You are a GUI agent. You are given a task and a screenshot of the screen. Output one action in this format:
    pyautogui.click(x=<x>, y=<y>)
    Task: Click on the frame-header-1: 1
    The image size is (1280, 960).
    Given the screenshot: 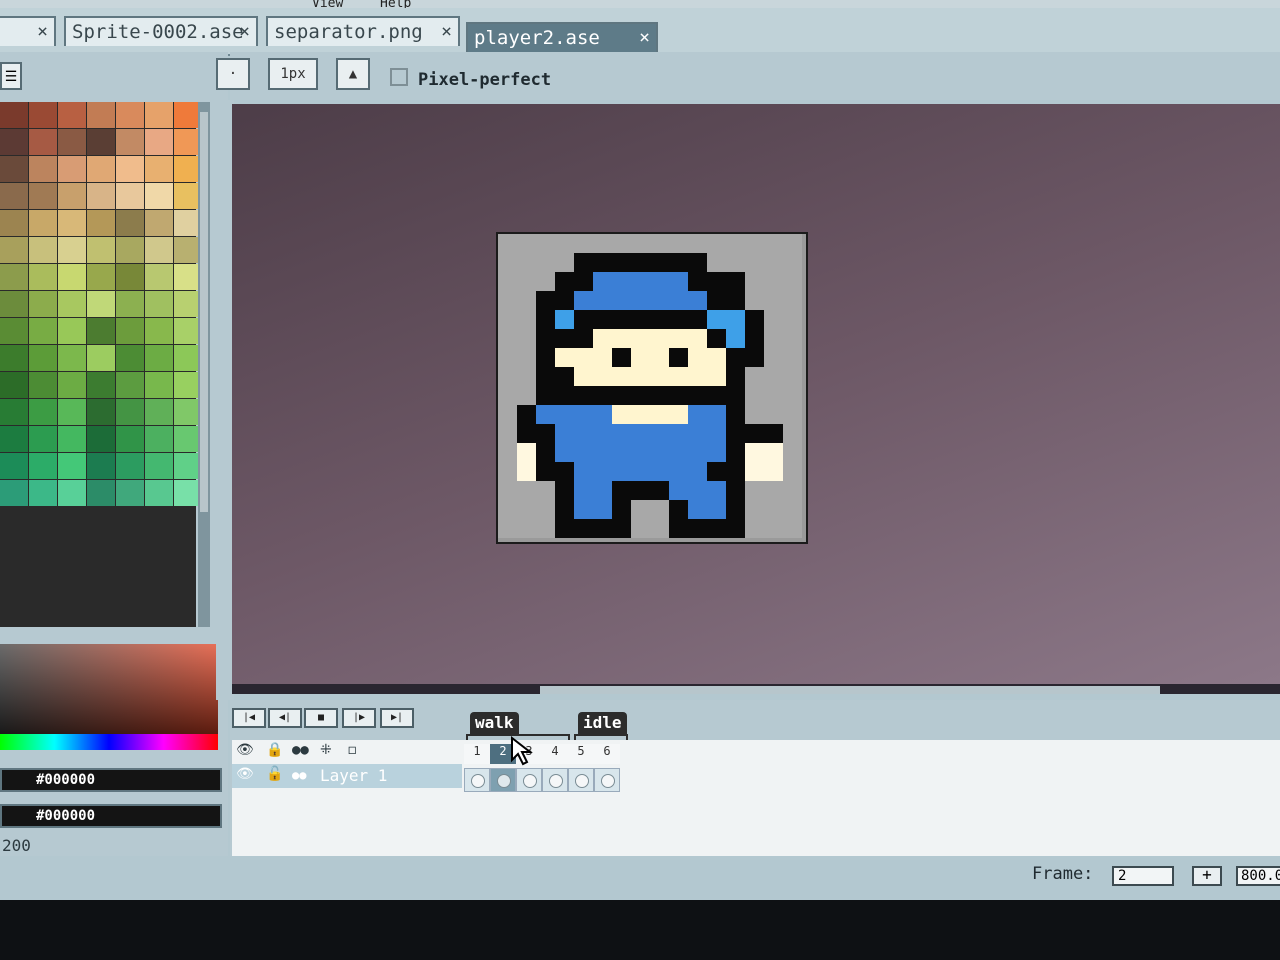 What is the action you would take?
    pyautogui.click(x=477, y=754)
    